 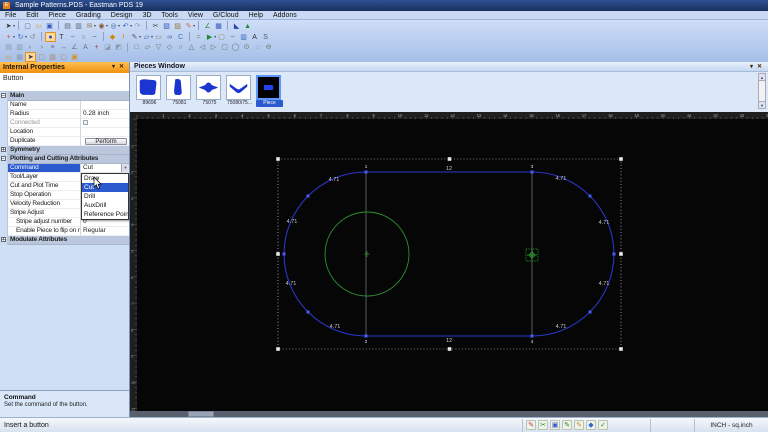 I want to click on open-folder-icon: ▭, so click(x=38, y=26).